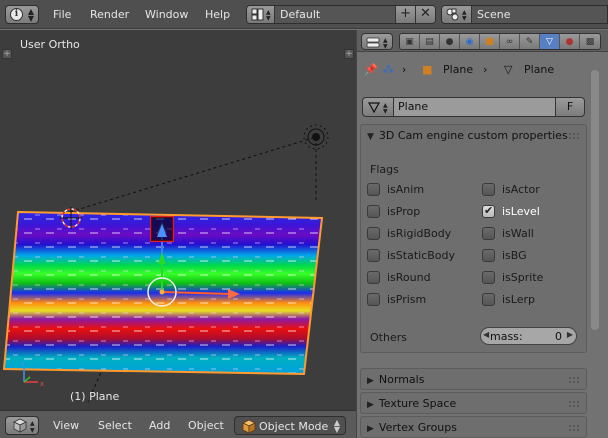 Image resolution: width=608 pixels, height=438 pixels. What do you see at coordinates (488, 189) in the screenshot?
I see `checkbox-isactor` at bounding box center [488, 189].